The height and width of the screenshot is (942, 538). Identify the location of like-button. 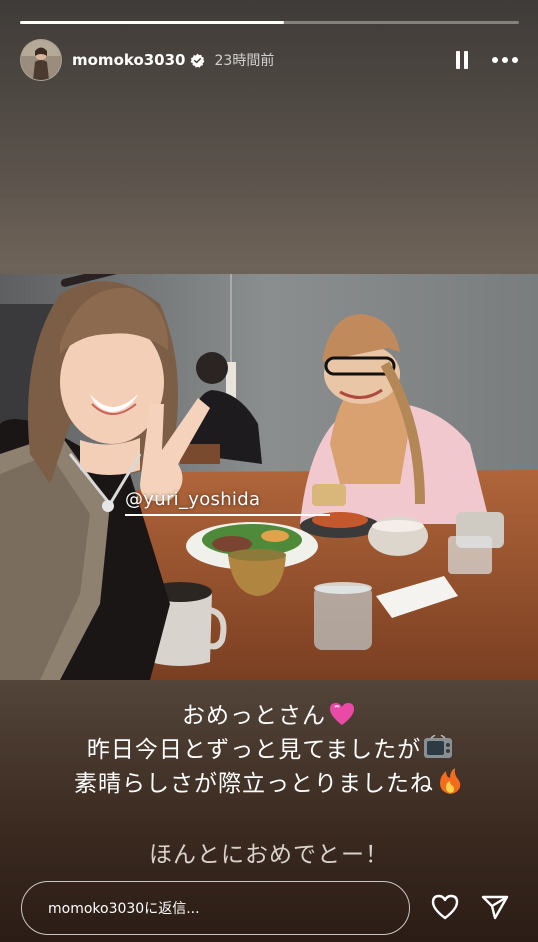
(445, 907).